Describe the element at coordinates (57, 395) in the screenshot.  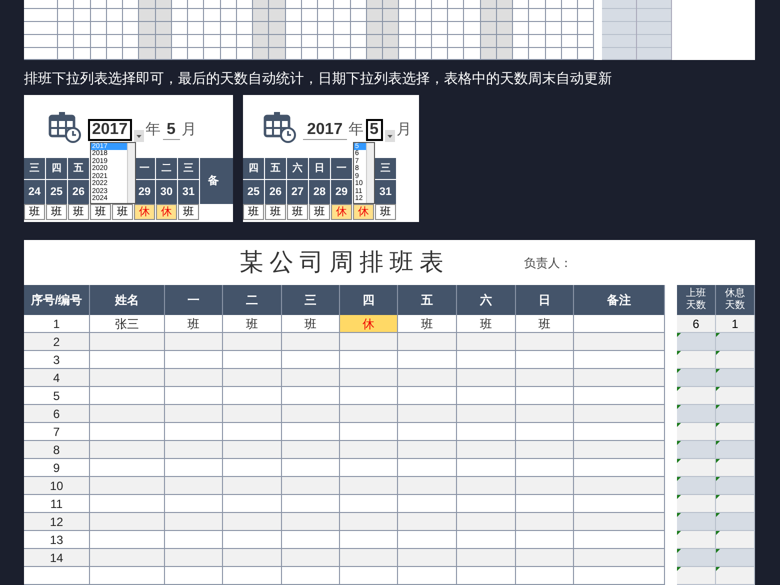
I see `row-number: 5` at that location.